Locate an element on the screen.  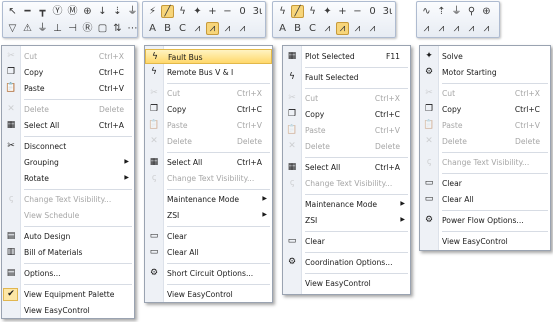
generator-icon: Ⓨ is located at coordinates (57, 11).